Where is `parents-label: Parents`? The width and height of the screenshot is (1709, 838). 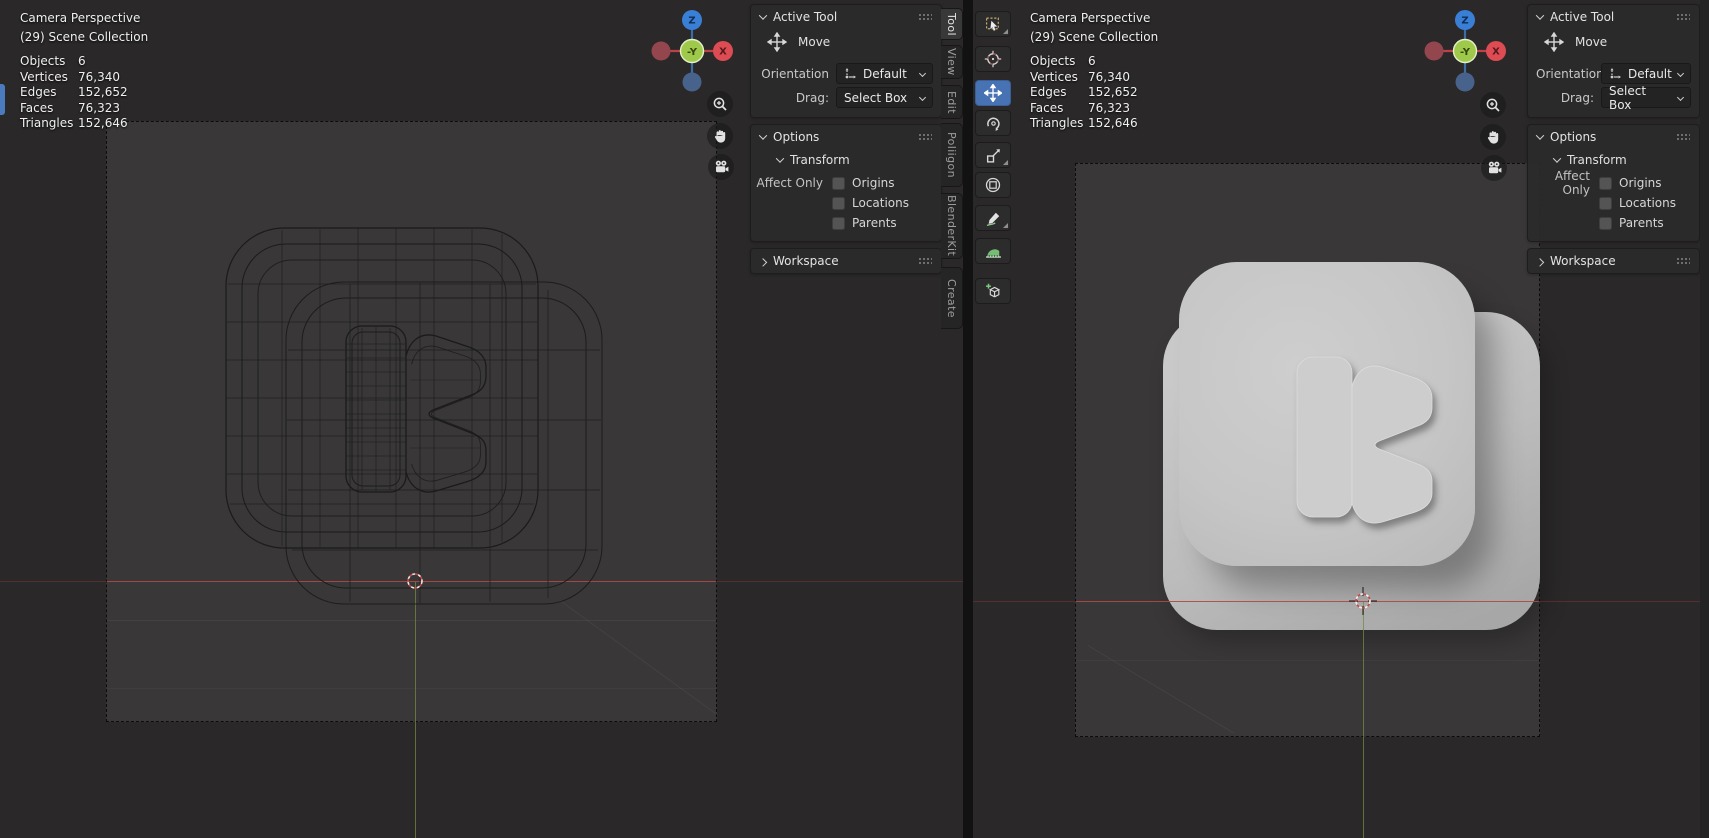 parents-label: Parents is located at coordinates (874, 223).